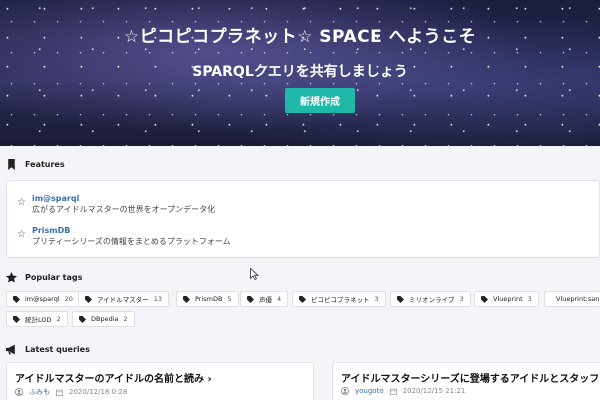 The width and height of the screenshot is (600, 400). I want to click on tag-chip: PrismDB 5, so click(207, 299).